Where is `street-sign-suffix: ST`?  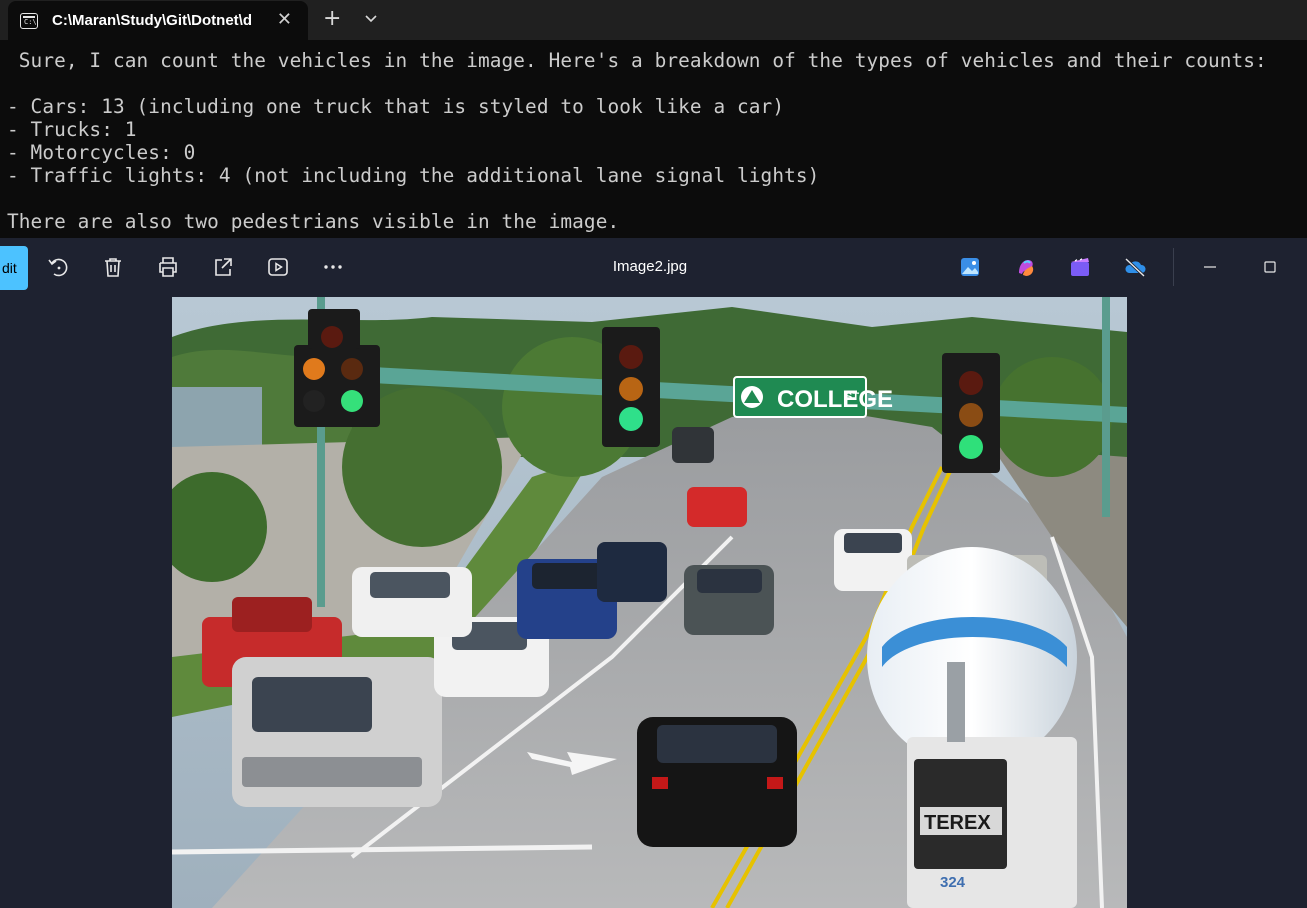
street-sign-suffix: ST is located at coordinates (852, 397).